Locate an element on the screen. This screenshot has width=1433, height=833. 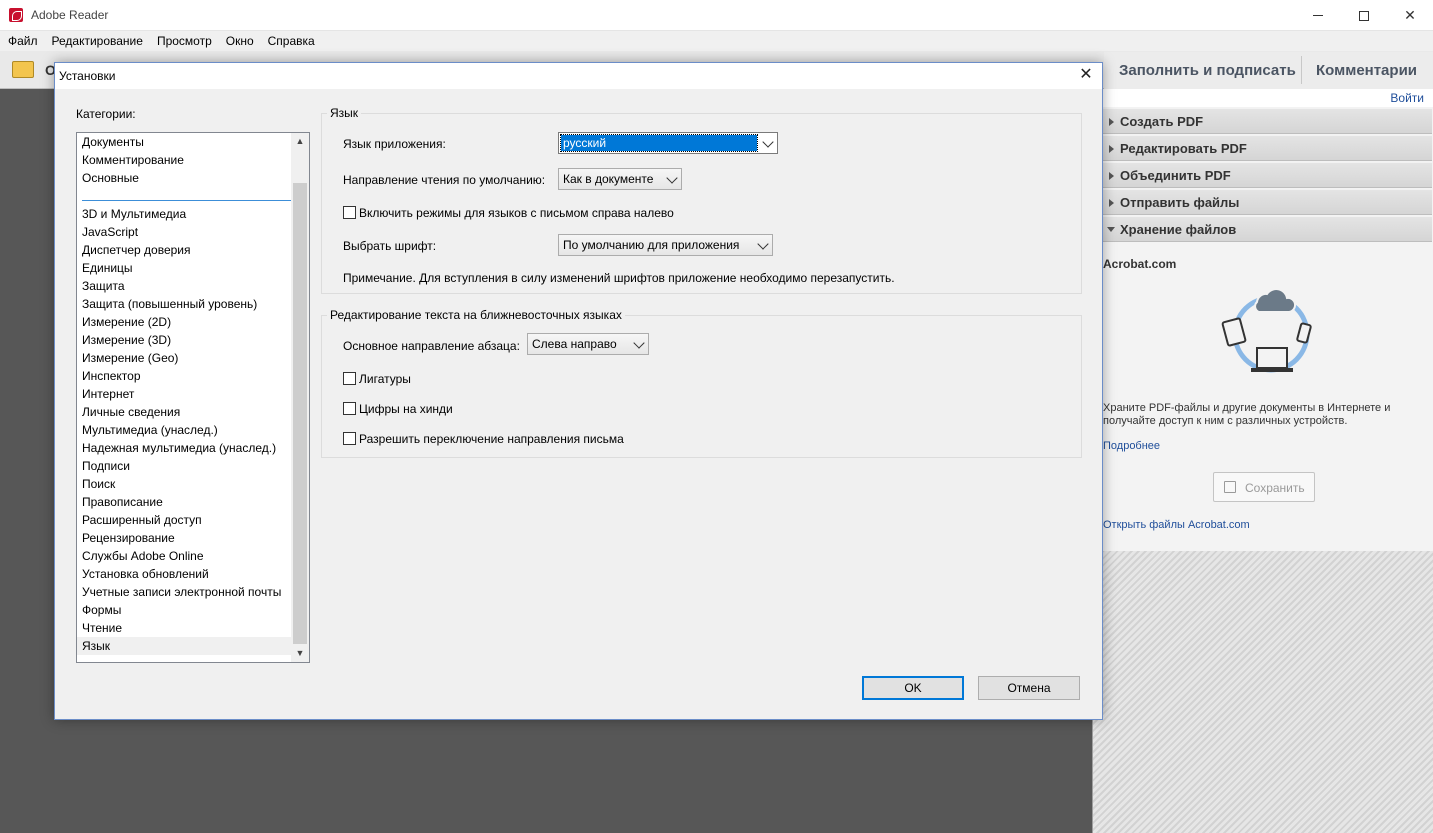
save-to-cloud-button: Сохранить is located at coordinates (1264, 487).